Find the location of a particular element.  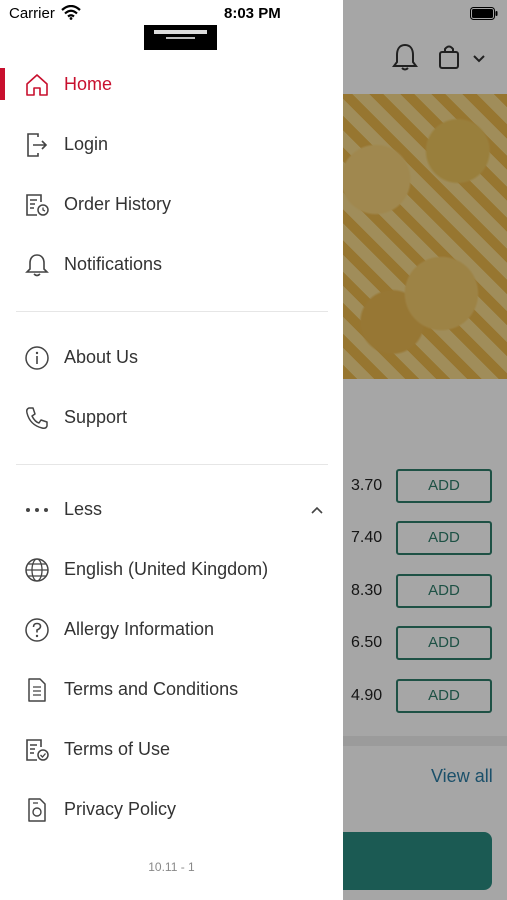

menu-item-label: Allergy Information is located at coordinates (139, 629).